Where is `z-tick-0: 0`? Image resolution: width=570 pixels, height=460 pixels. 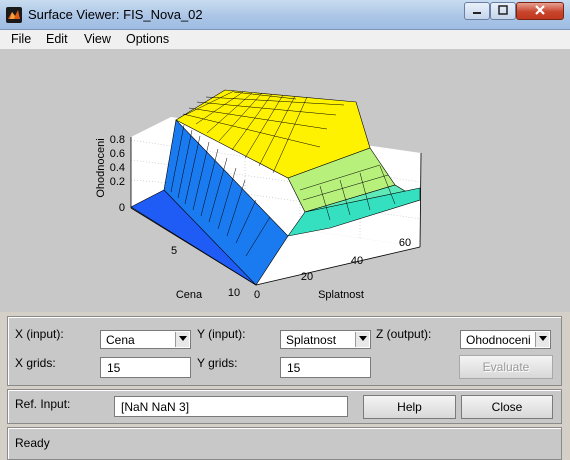 z-tick-0: 0 is located at coordinates (122, 208).